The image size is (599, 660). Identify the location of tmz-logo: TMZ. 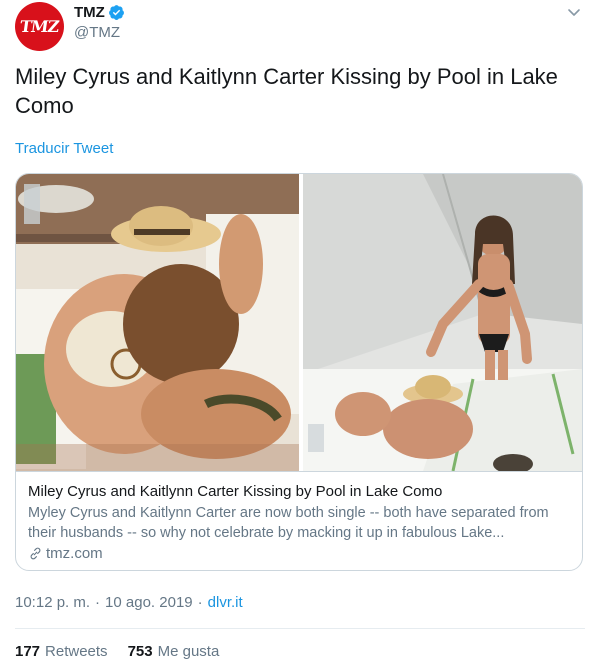
(39, 26).